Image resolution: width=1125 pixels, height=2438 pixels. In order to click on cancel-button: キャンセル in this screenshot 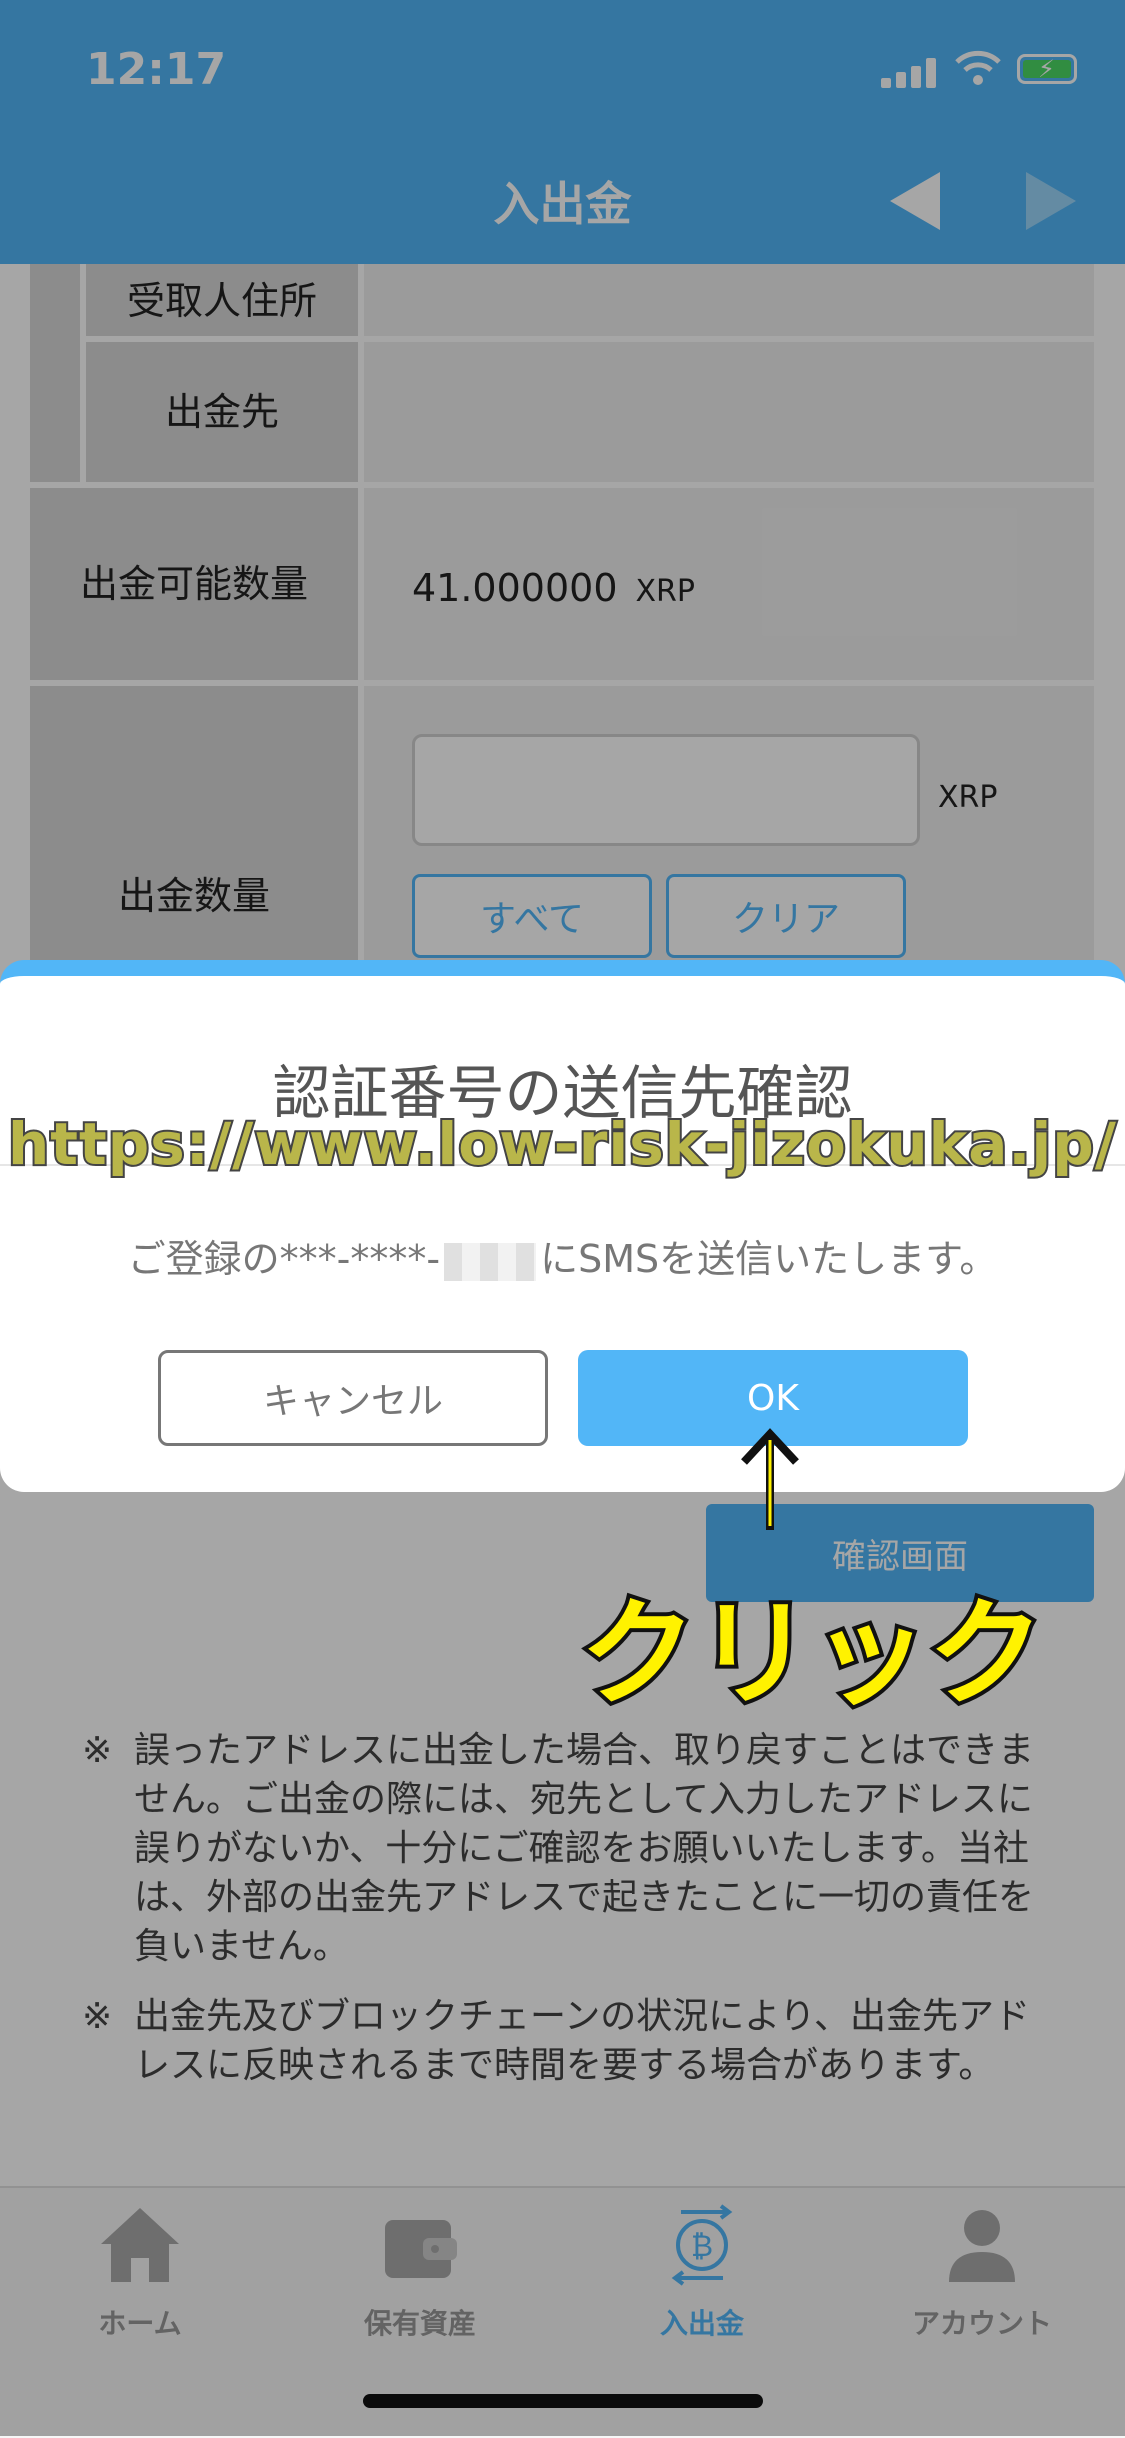, I will do `click(353, 1398)`.